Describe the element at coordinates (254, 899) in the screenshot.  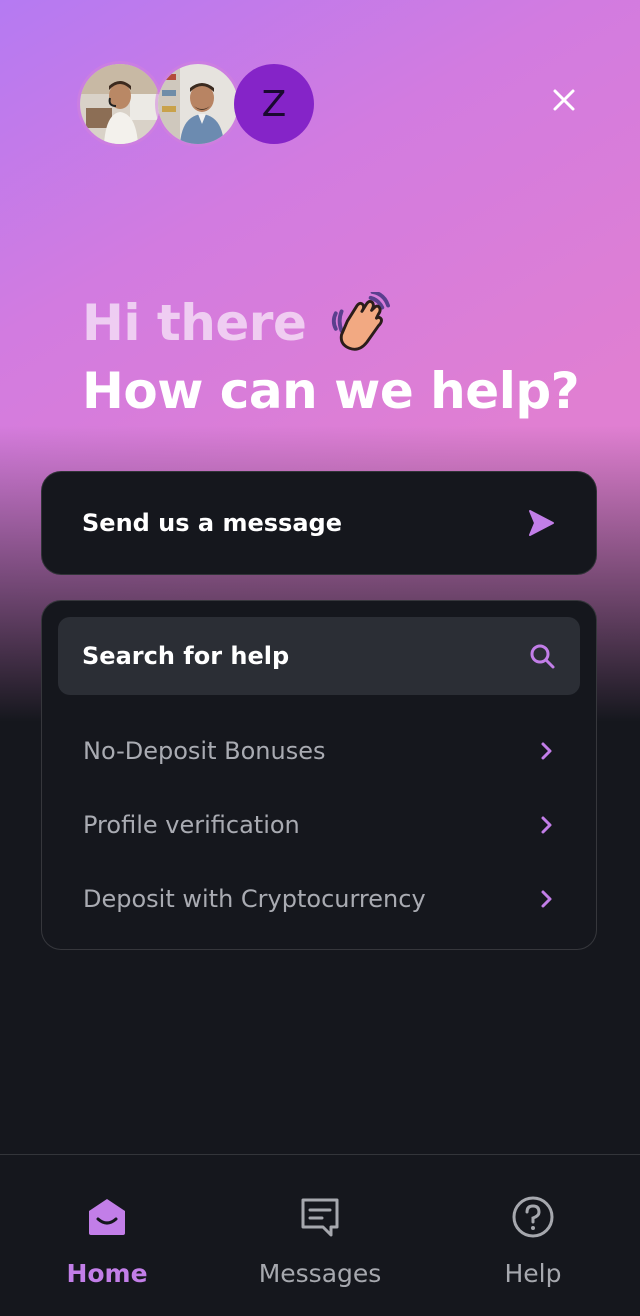
I see `help-article-label: Deposit with Cryptocurrency` at that location.